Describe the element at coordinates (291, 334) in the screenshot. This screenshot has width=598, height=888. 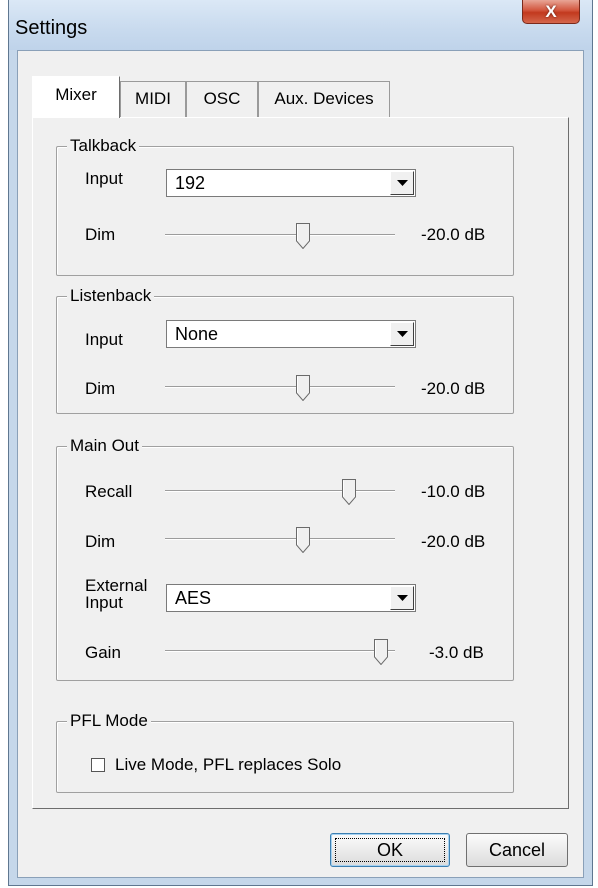
I see `listenback-input-select: None` at that location.